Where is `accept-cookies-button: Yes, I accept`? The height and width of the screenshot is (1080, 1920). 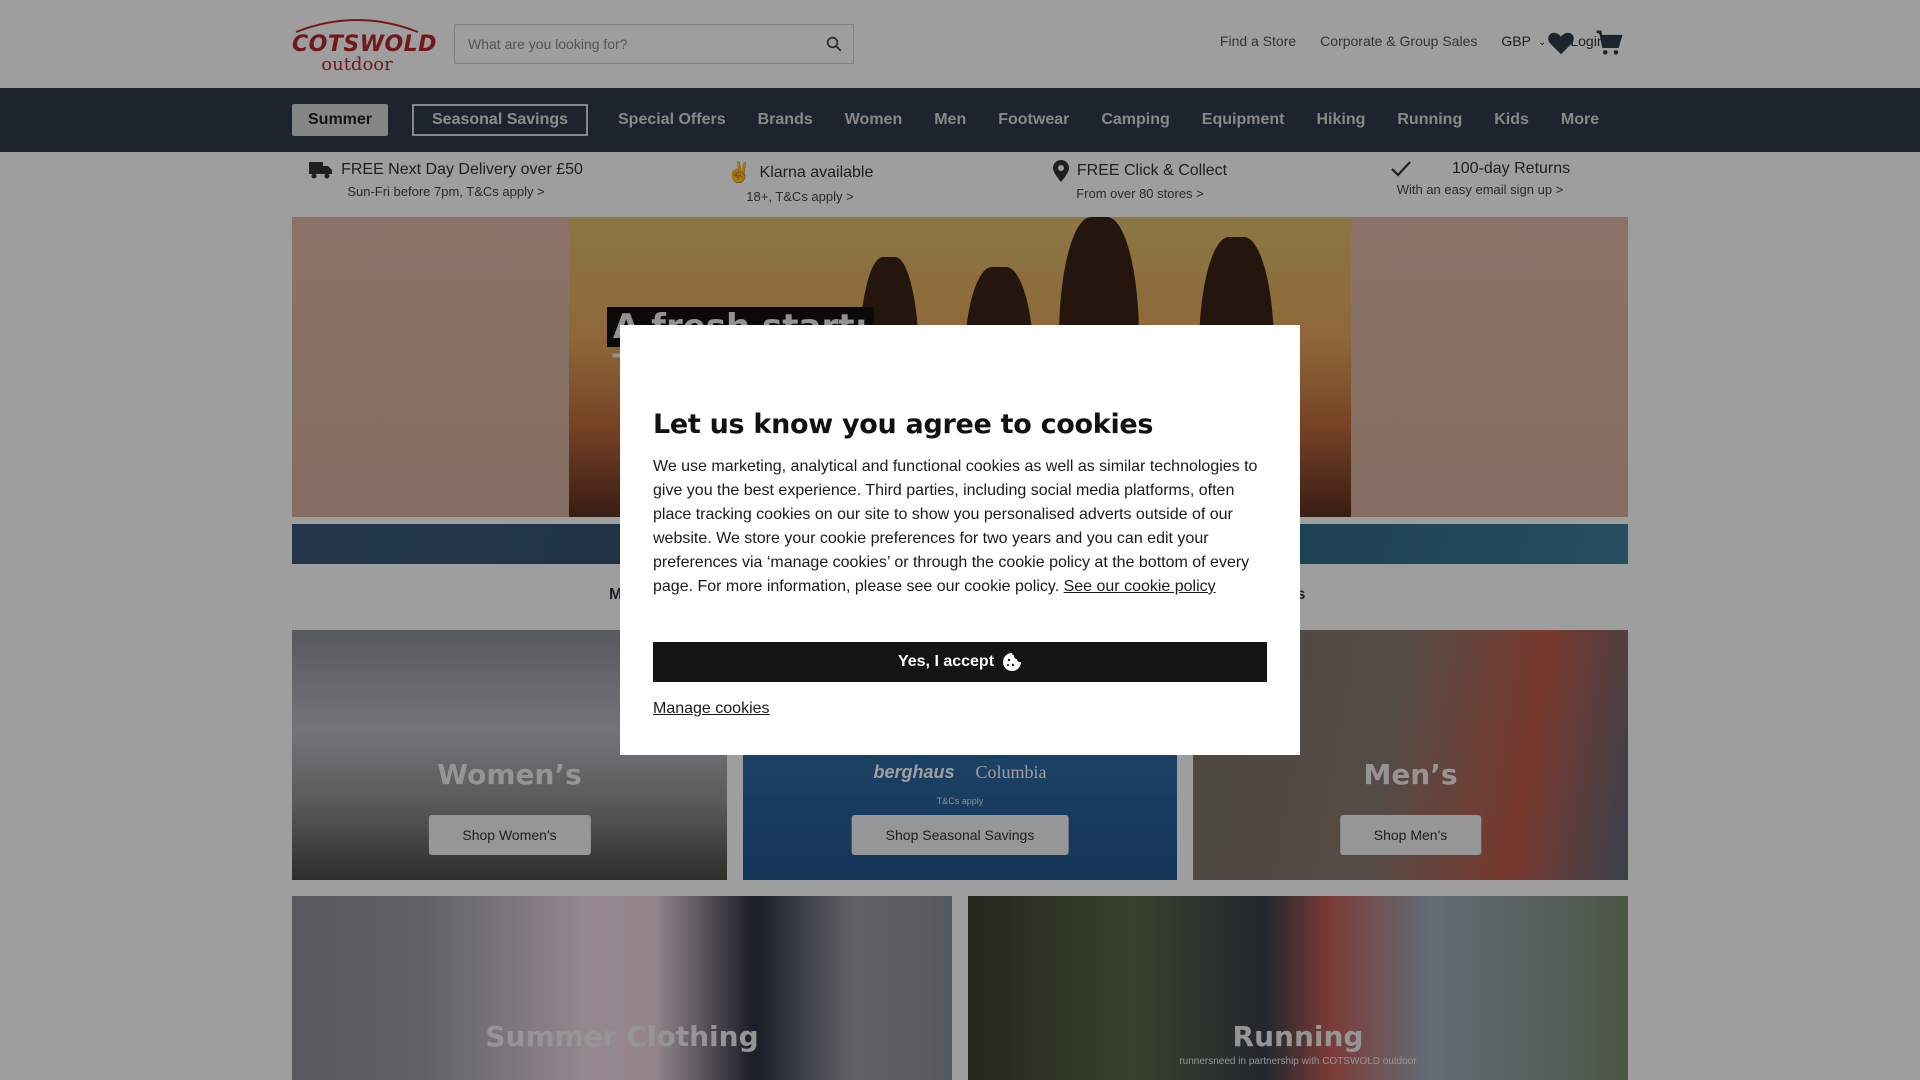
accept-cookies-button: Yes, I accept is located at coordinates (960, 662).